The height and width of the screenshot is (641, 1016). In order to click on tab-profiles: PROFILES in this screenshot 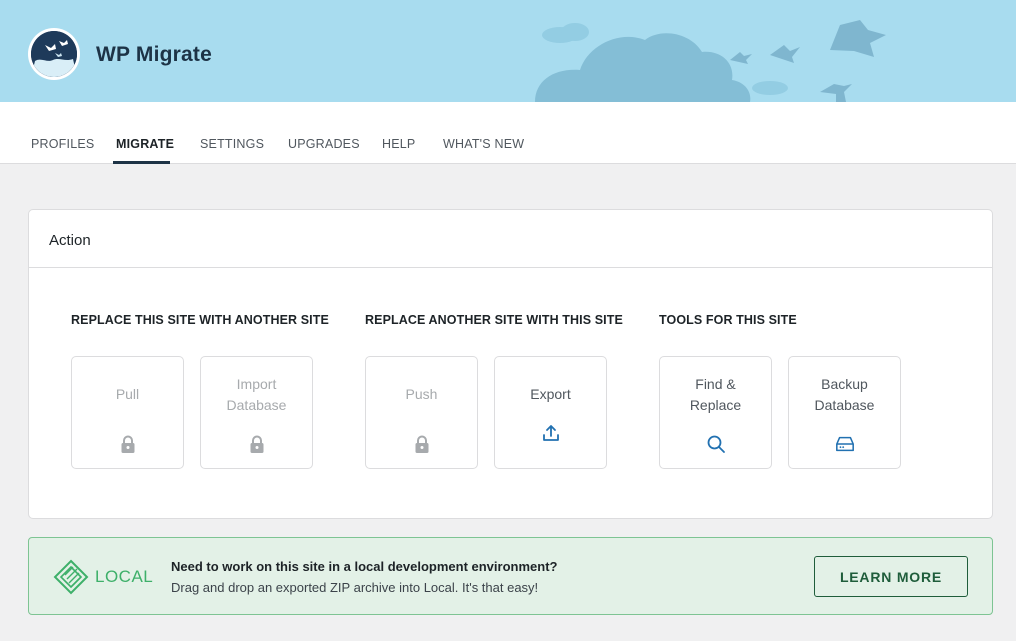, I will do `click(62, 144)`.